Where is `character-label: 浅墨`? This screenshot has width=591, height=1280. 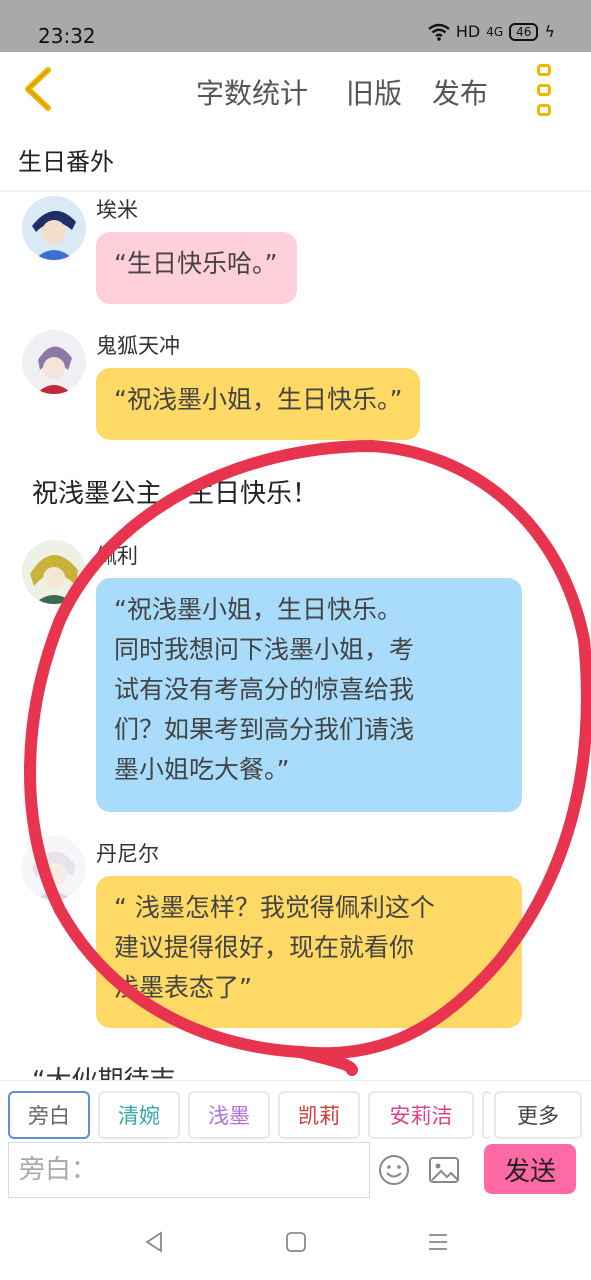 character-label: 浅墨 is located at coordinates (229, 1116).